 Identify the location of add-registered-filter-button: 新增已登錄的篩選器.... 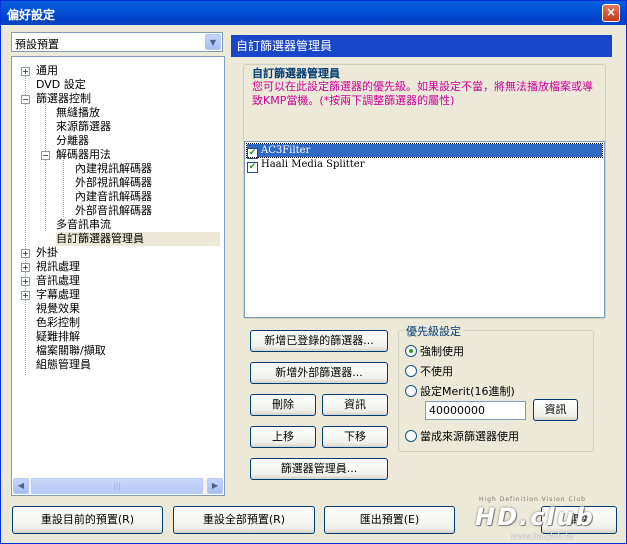
(319, 341).